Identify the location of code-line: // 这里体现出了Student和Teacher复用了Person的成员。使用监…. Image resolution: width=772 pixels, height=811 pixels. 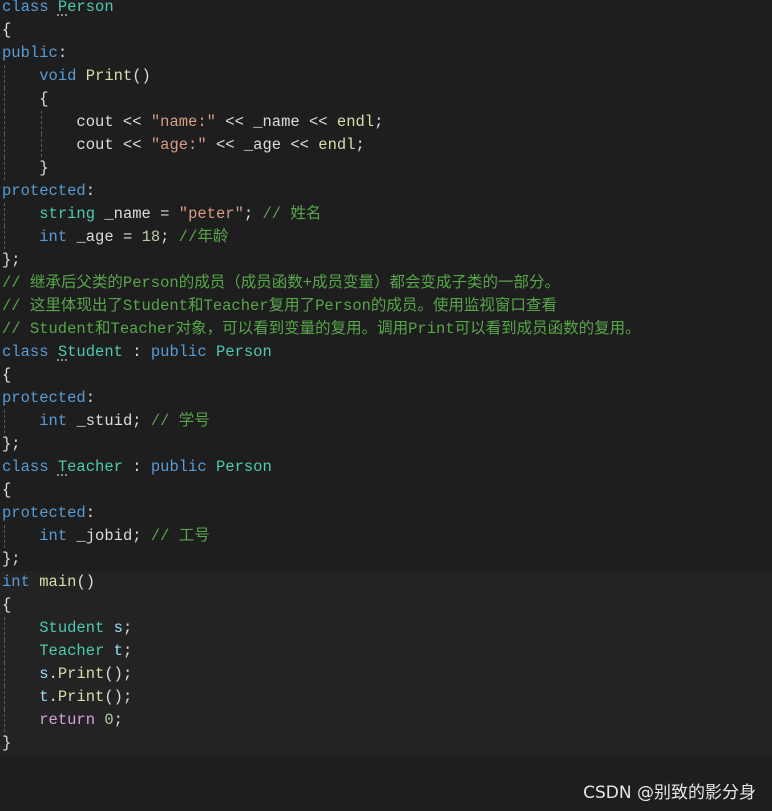
(386, 306).